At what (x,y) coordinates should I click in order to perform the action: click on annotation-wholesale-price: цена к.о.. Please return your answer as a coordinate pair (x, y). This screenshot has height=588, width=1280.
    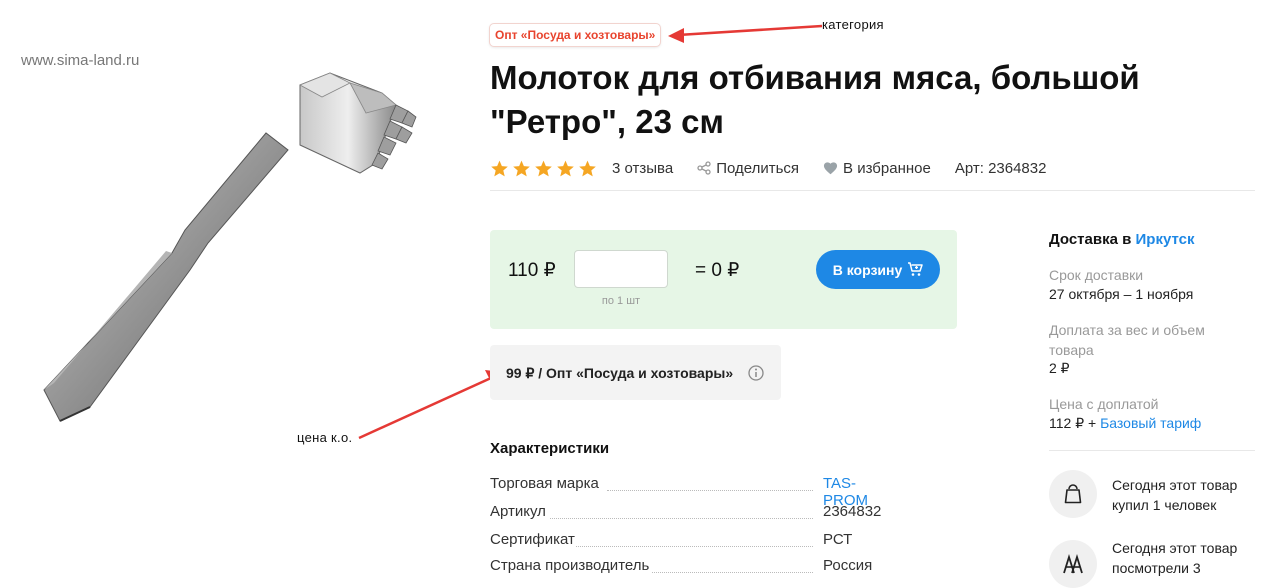
    Looking at the image, I should click on (325, 437).